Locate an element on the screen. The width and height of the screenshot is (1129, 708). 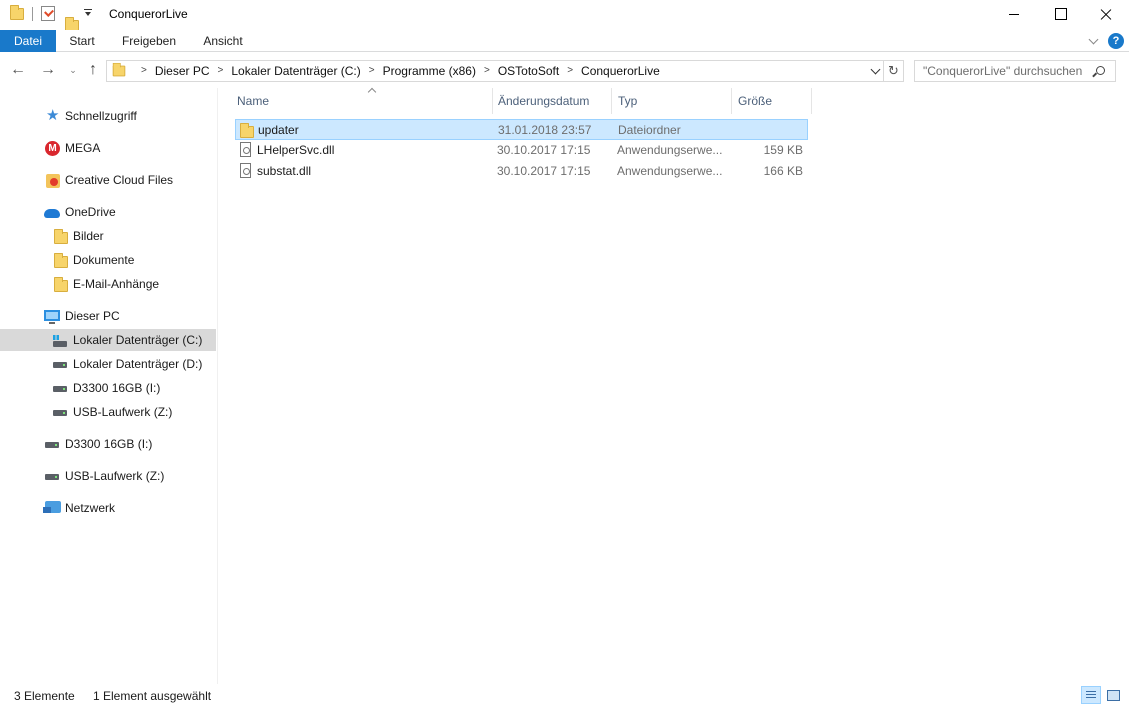
nav-item-drive-d: Lokaler Datenträger (D:) is located at coordinates (108, 364).